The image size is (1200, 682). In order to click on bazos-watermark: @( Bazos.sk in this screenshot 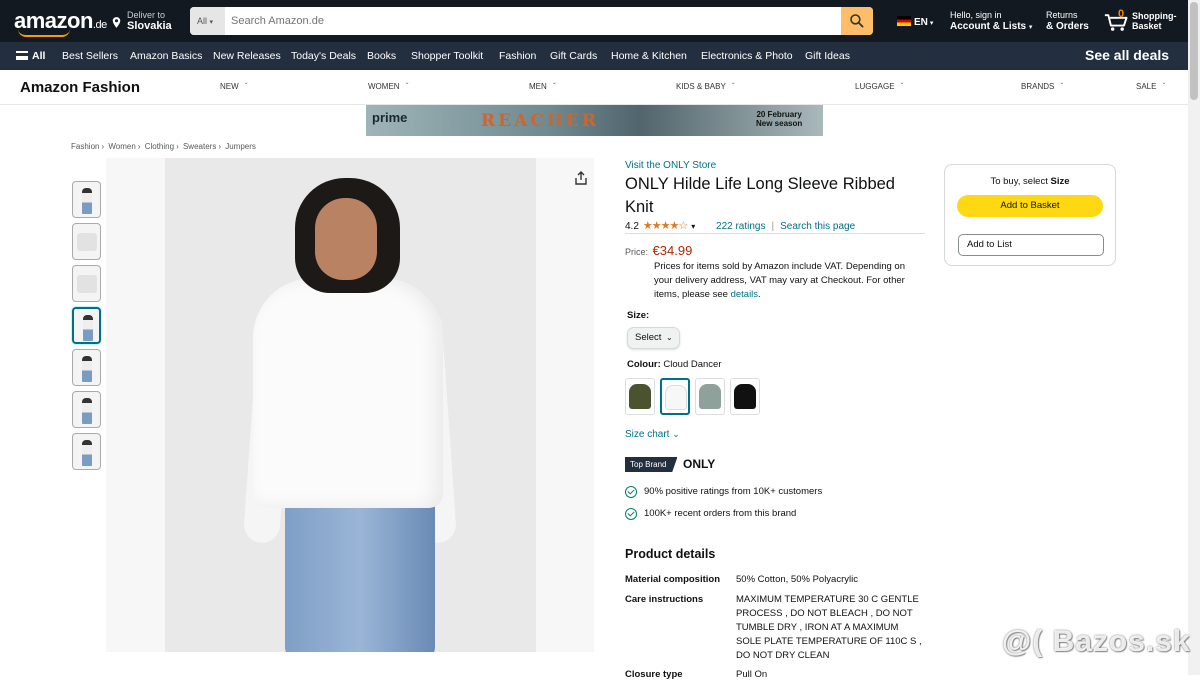, I will do `click(1096, 641)`.